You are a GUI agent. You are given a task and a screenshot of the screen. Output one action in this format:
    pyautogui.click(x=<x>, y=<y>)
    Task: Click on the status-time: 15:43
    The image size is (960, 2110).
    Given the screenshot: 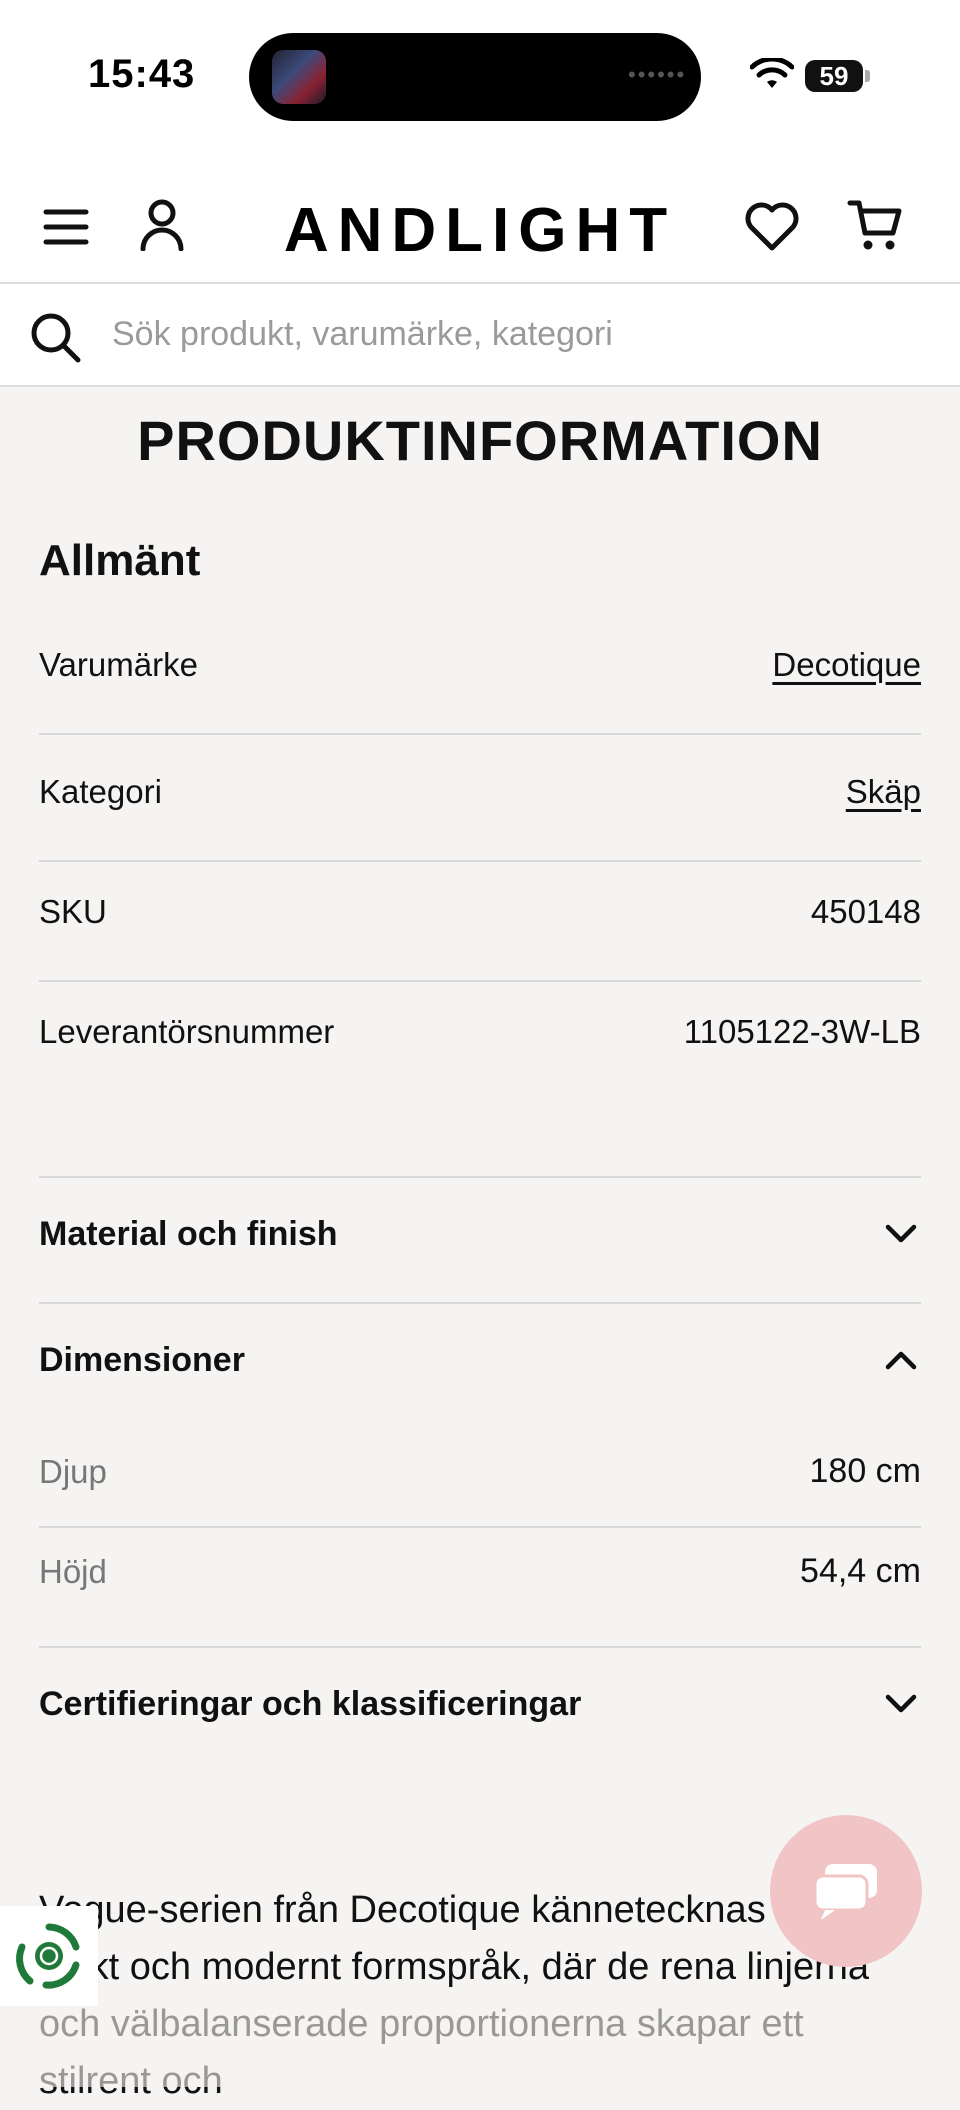 What is the action you would take?
    pyautogui.click(x=142, y=74)
    